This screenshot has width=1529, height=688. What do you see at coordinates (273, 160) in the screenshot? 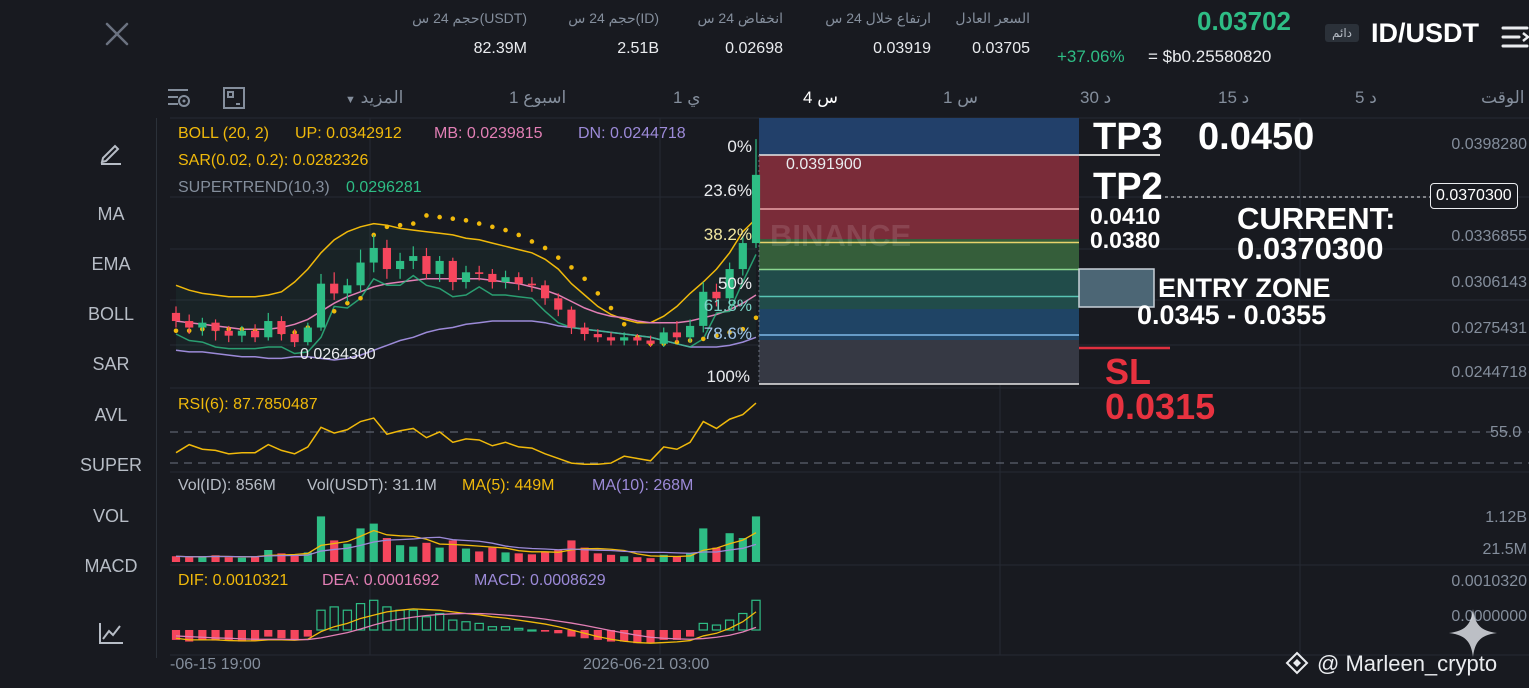
I see `sar-value: SAR(0.02, 0.2): 0.0282326` at bounding box center [273, 160].